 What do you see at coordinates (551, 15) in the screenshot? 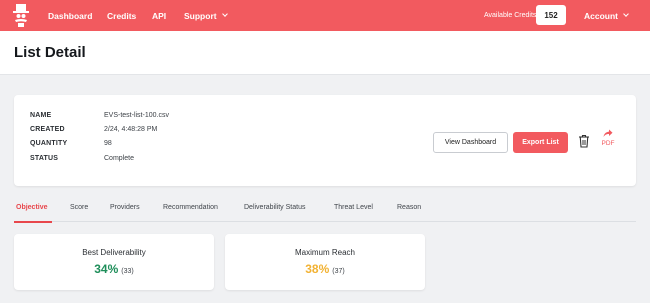
I see `credits-balance: 152` at bounding box center [551, 15].